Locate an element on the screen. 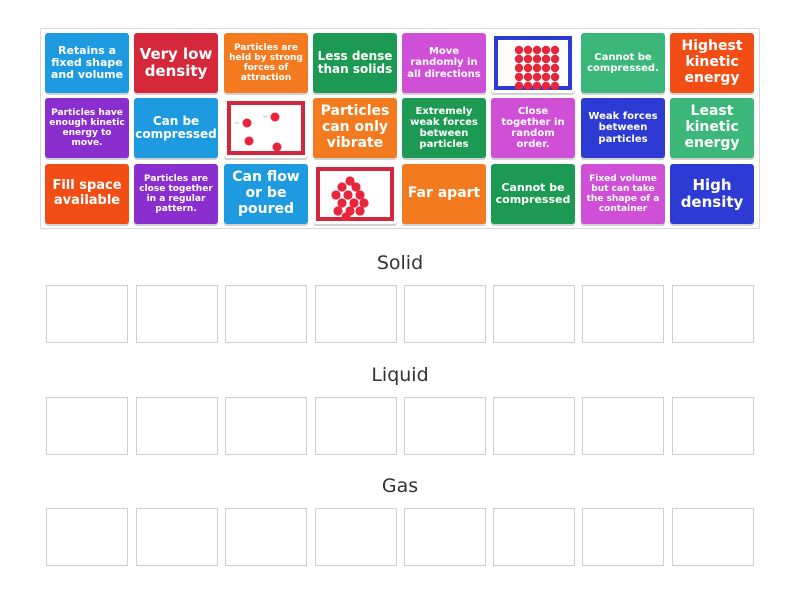 The width and height of the screenshot is (800, 600). group-title-solid: Solid is located at coordinates (400, 263).